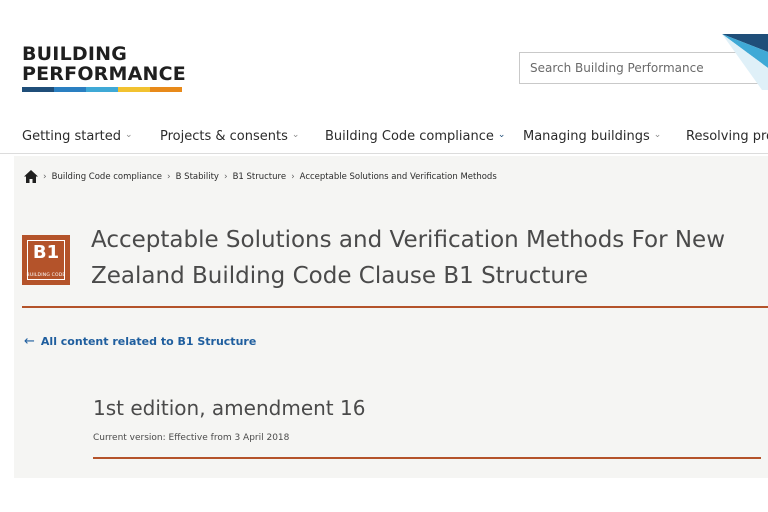 Image resolution: width=768 pixels, height=512 pixels. Describe the element at coordinates (427, 458) in the screenshot. I see `edition-divider` at that location.